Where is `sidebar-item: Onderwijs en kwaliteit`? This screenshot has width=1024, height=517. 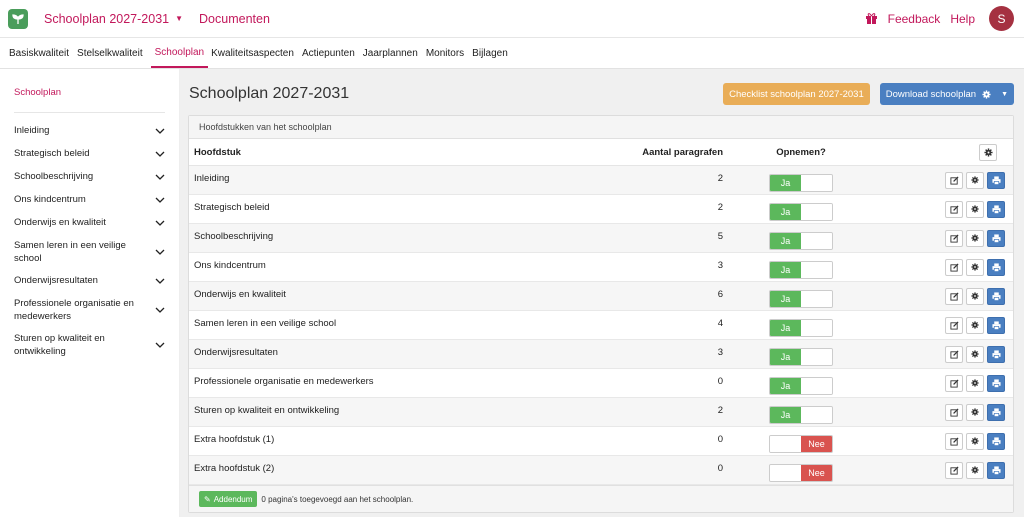 sidebar-item: Onderwijs en kwaliteit is located at coordinates (89, 222).